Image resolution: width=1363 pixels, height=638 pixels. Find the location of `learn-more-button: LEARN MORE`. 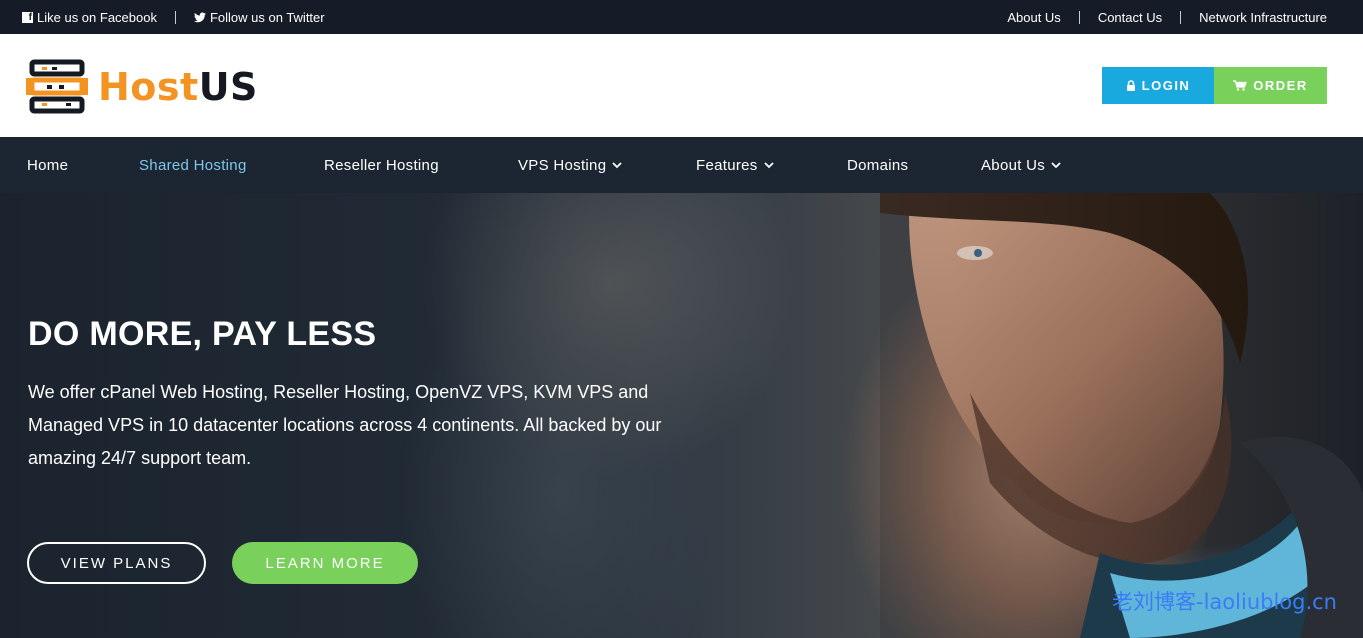

learn-more-button: LEARN MORE is located at coordinates (325, 563).